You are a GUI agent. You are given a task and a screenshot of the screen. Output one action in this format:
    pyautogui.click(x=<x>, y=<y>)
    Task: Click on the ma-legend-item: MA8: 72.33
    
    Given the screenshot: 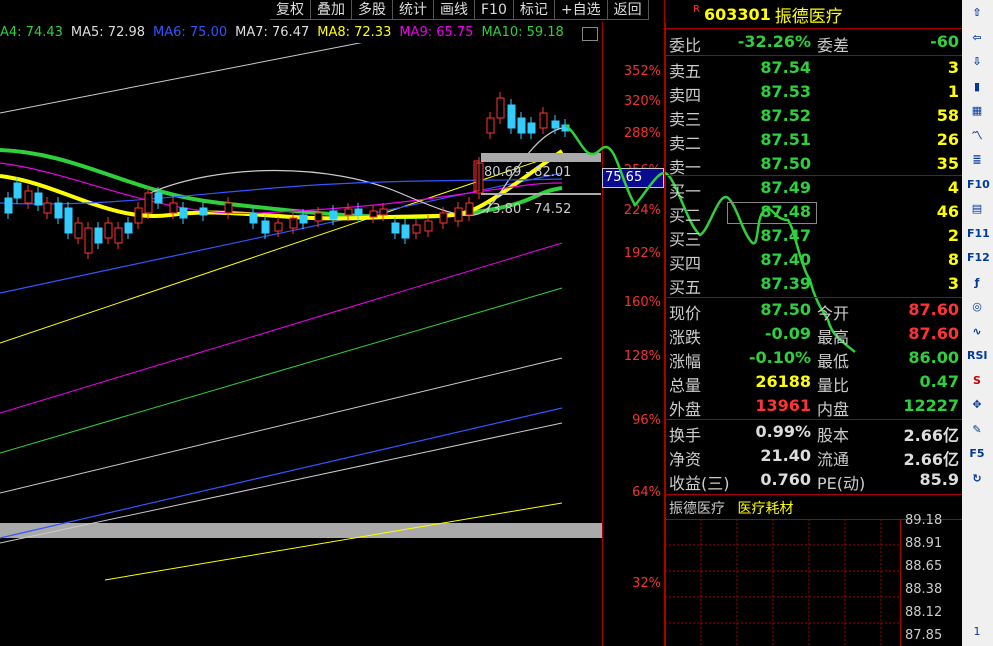 What is the action you would take?
    pyautogui.click(x=354, y=32)
    